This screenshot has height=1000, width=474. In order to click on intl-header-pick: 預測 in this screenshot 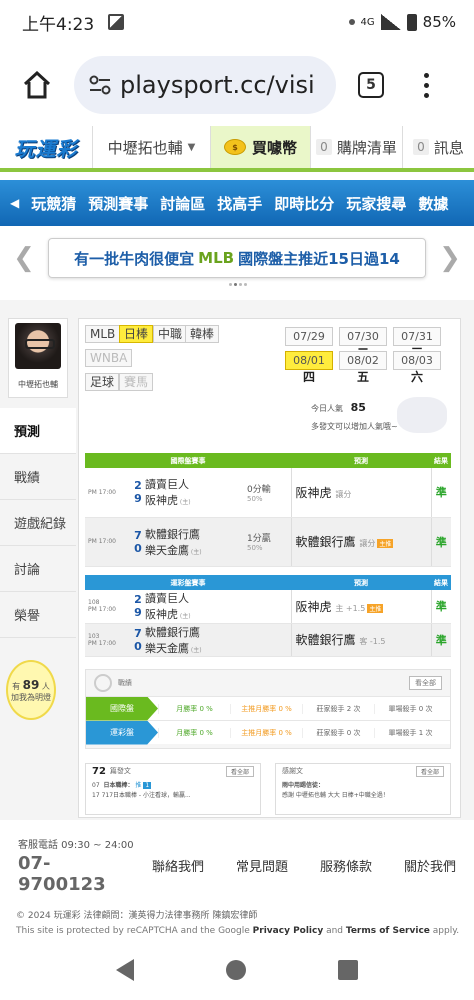, I will do `click(361, 460)`.